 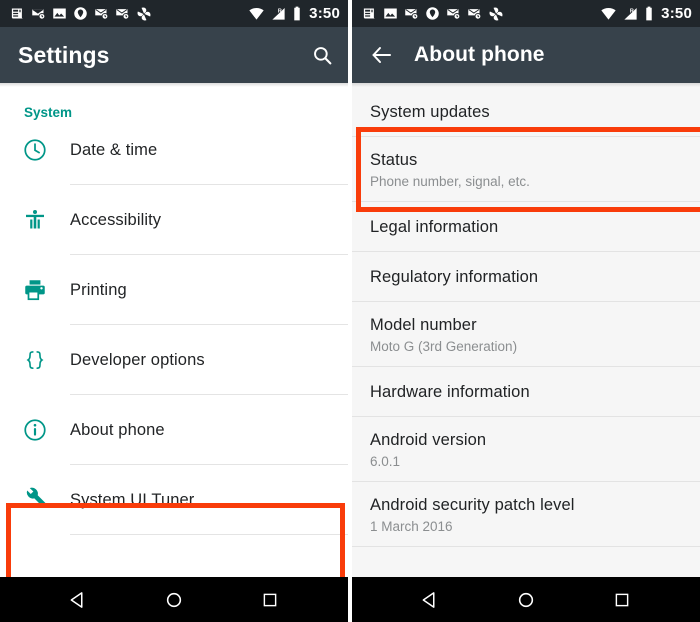 What do you see at coordinates (116, 219) in the screenshot?
I see `sidebar-item-label: Accessibility` at bounding box center [116, 219].